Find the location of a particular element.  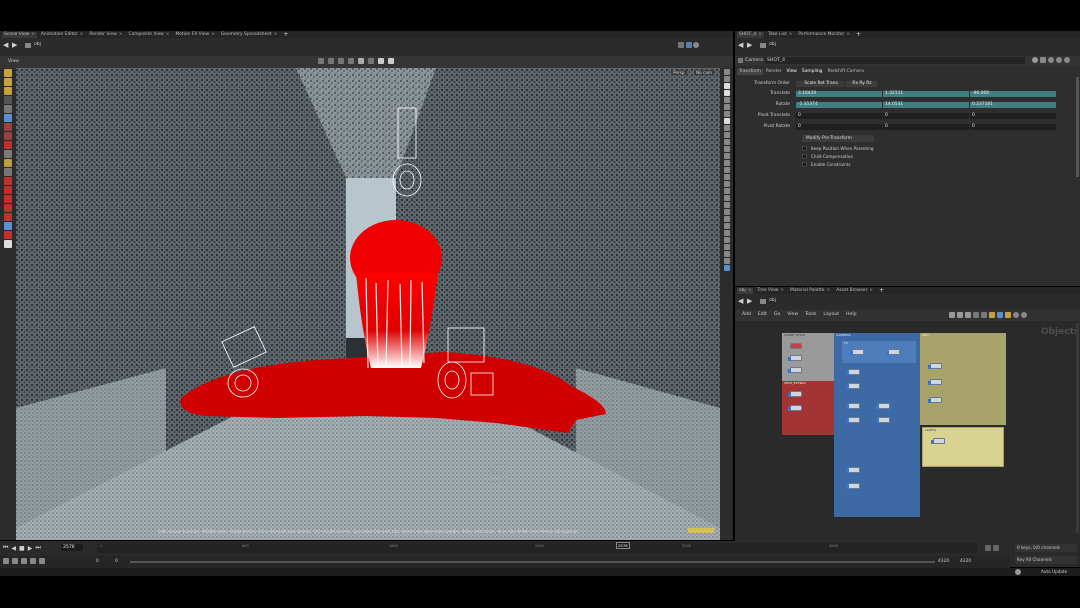

netbox-geo: GEO is located at coordinates (963, 379).